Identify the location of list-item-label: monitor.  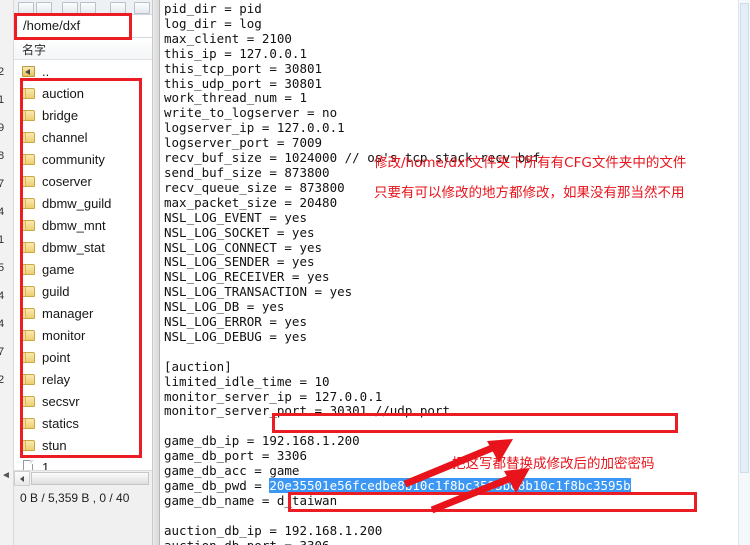
(64, 335).